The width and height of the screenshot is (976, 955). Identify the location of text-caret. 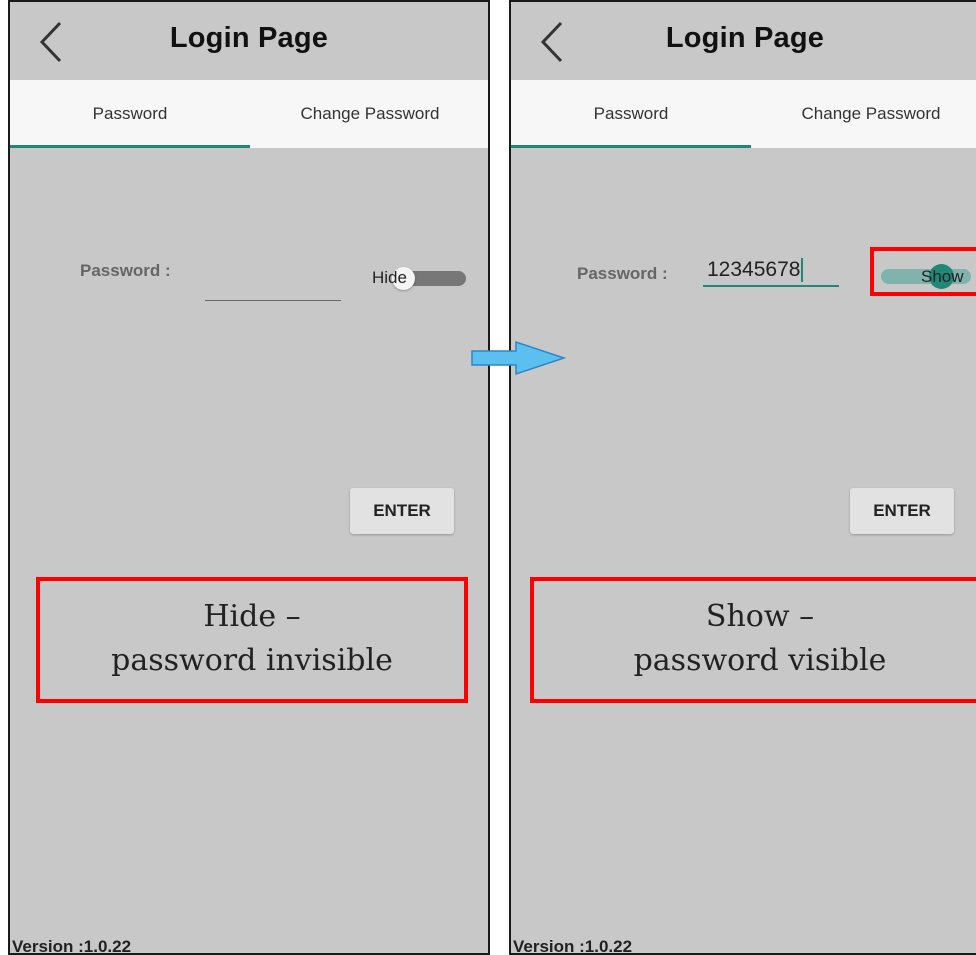
(802, 270).